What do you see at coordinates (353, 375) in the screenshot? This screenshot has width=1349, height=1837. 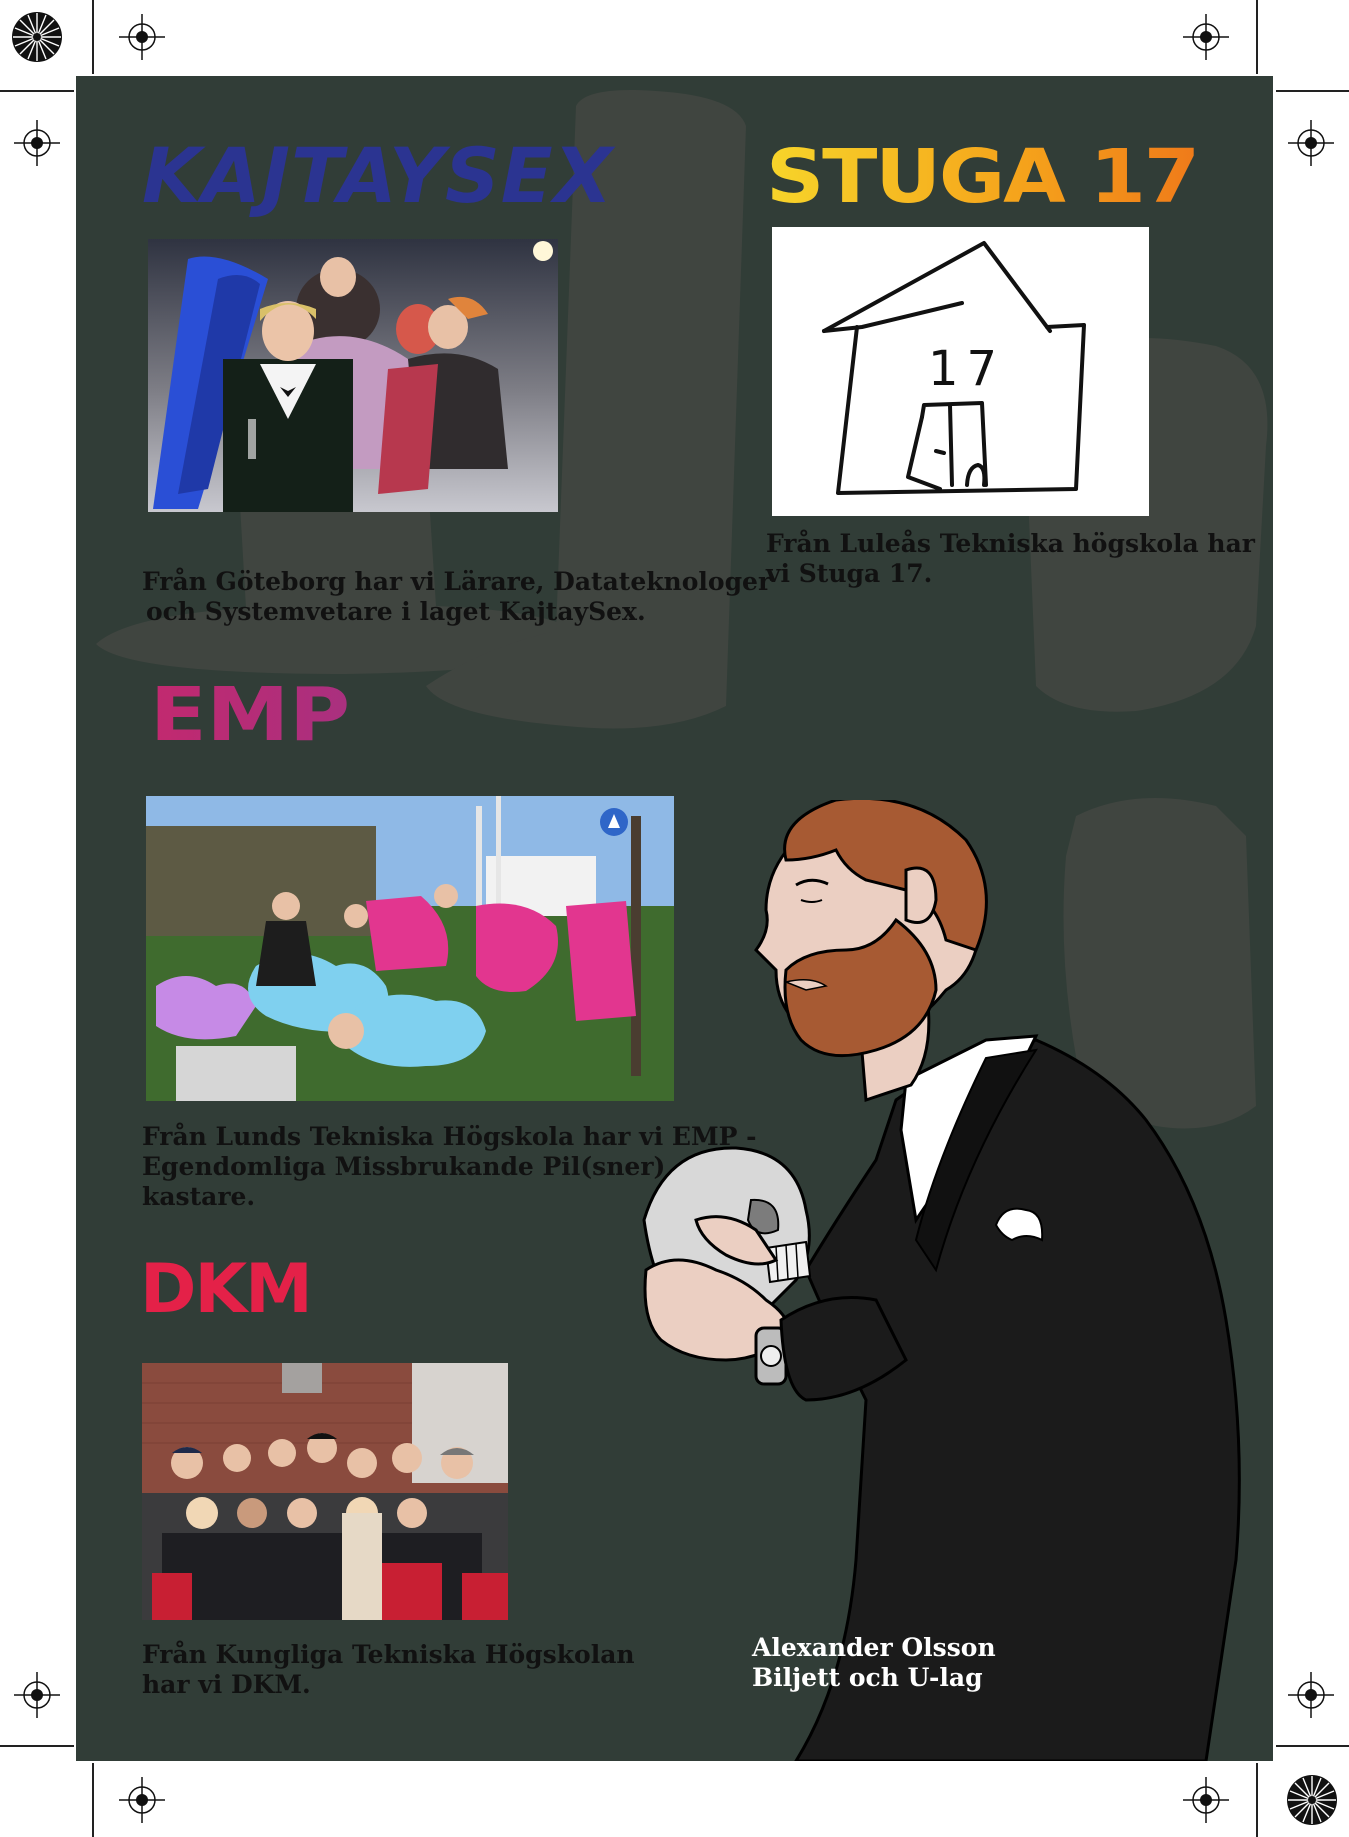 I see `team-kajtaysex-photo` at bounding box center [353, 375].